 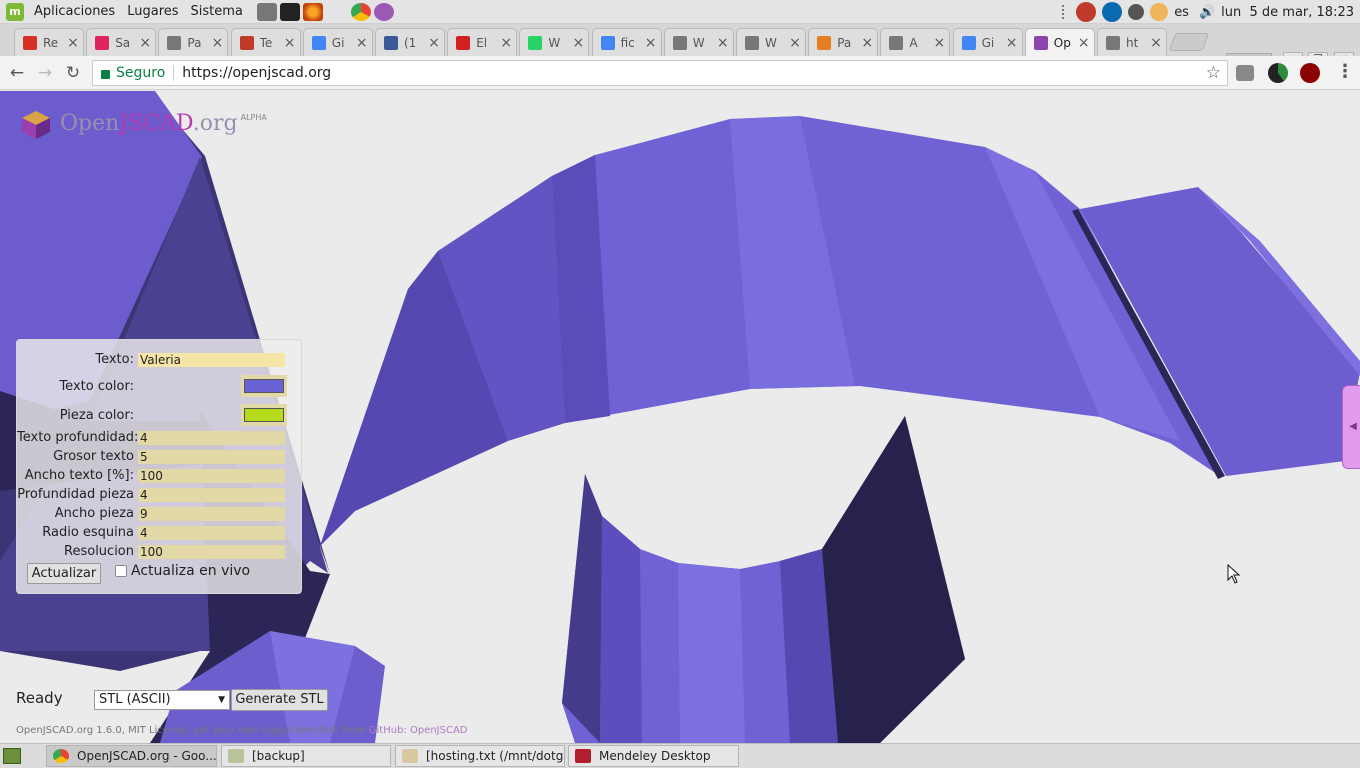 I want to click on mint-menu-icon: m, so click(x=15, y=11).